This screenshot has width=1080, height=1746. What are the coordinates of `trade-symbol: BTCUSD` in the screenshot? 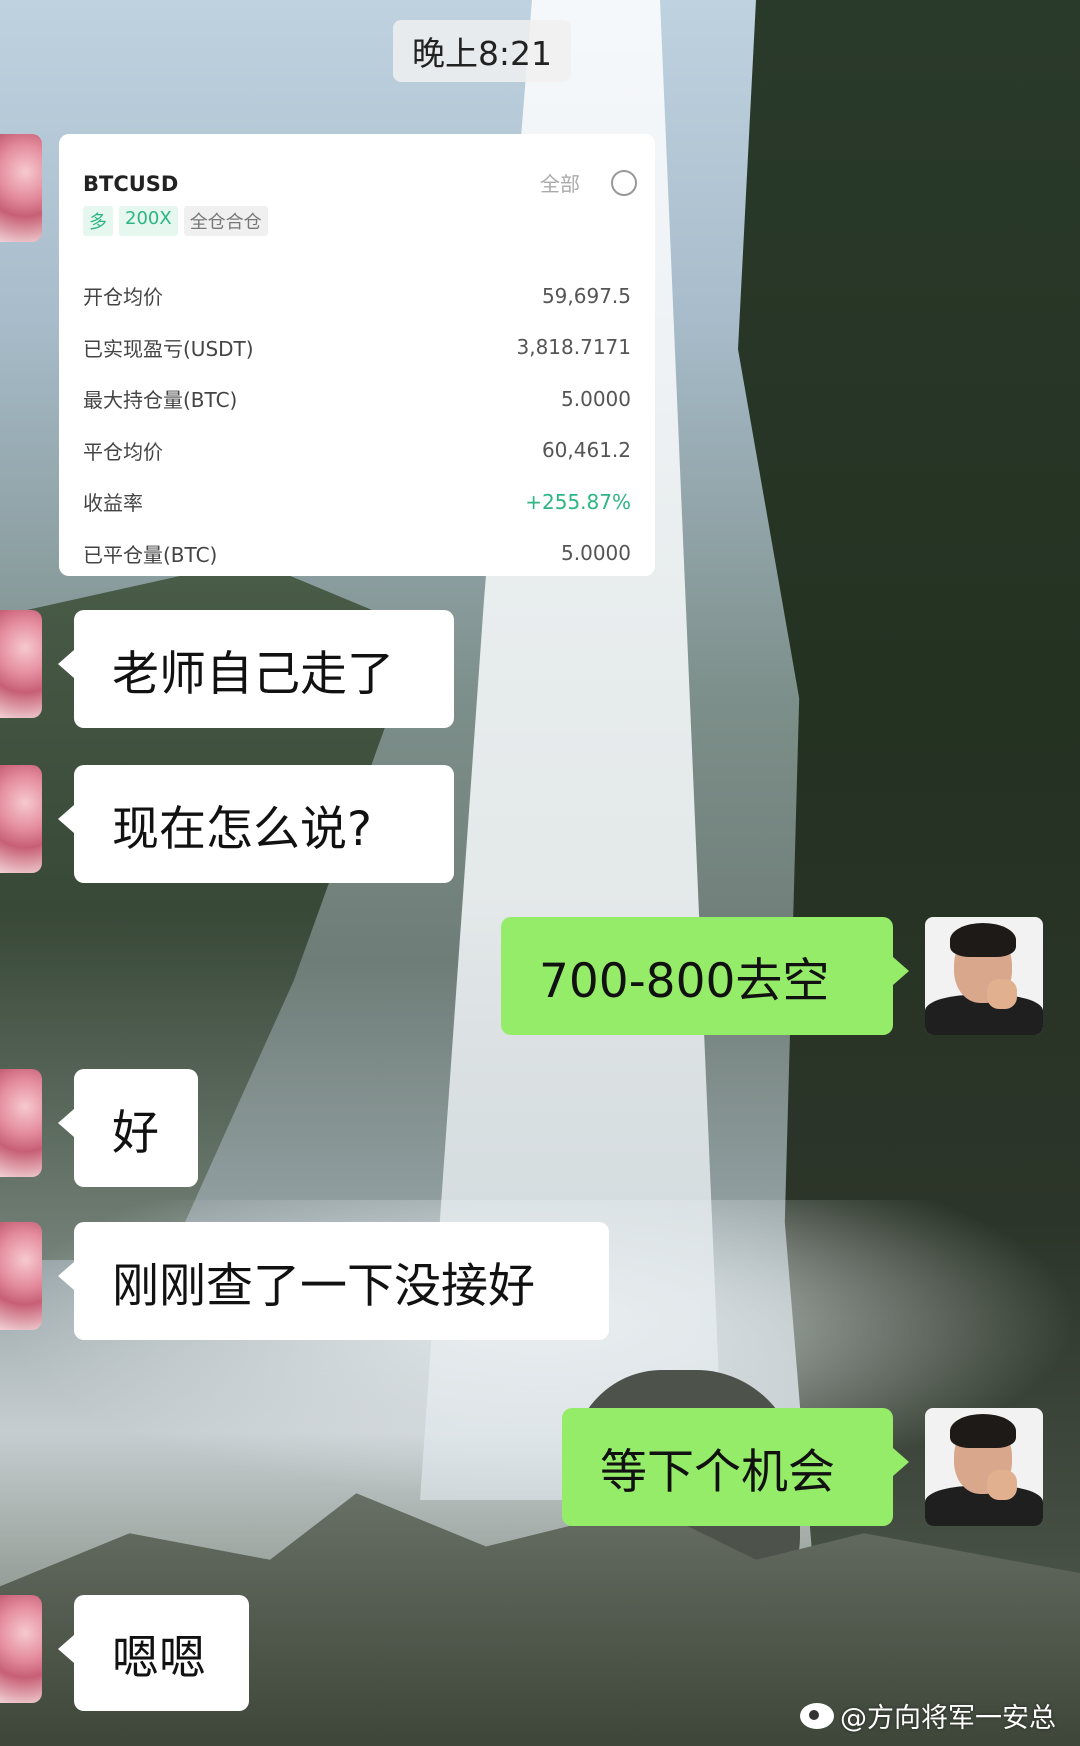 It's located at (131, 184).